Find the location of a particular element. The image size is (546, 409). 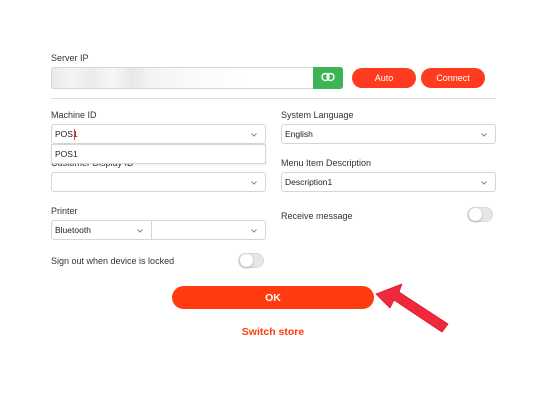

divider is located at coordinates (273, 98).